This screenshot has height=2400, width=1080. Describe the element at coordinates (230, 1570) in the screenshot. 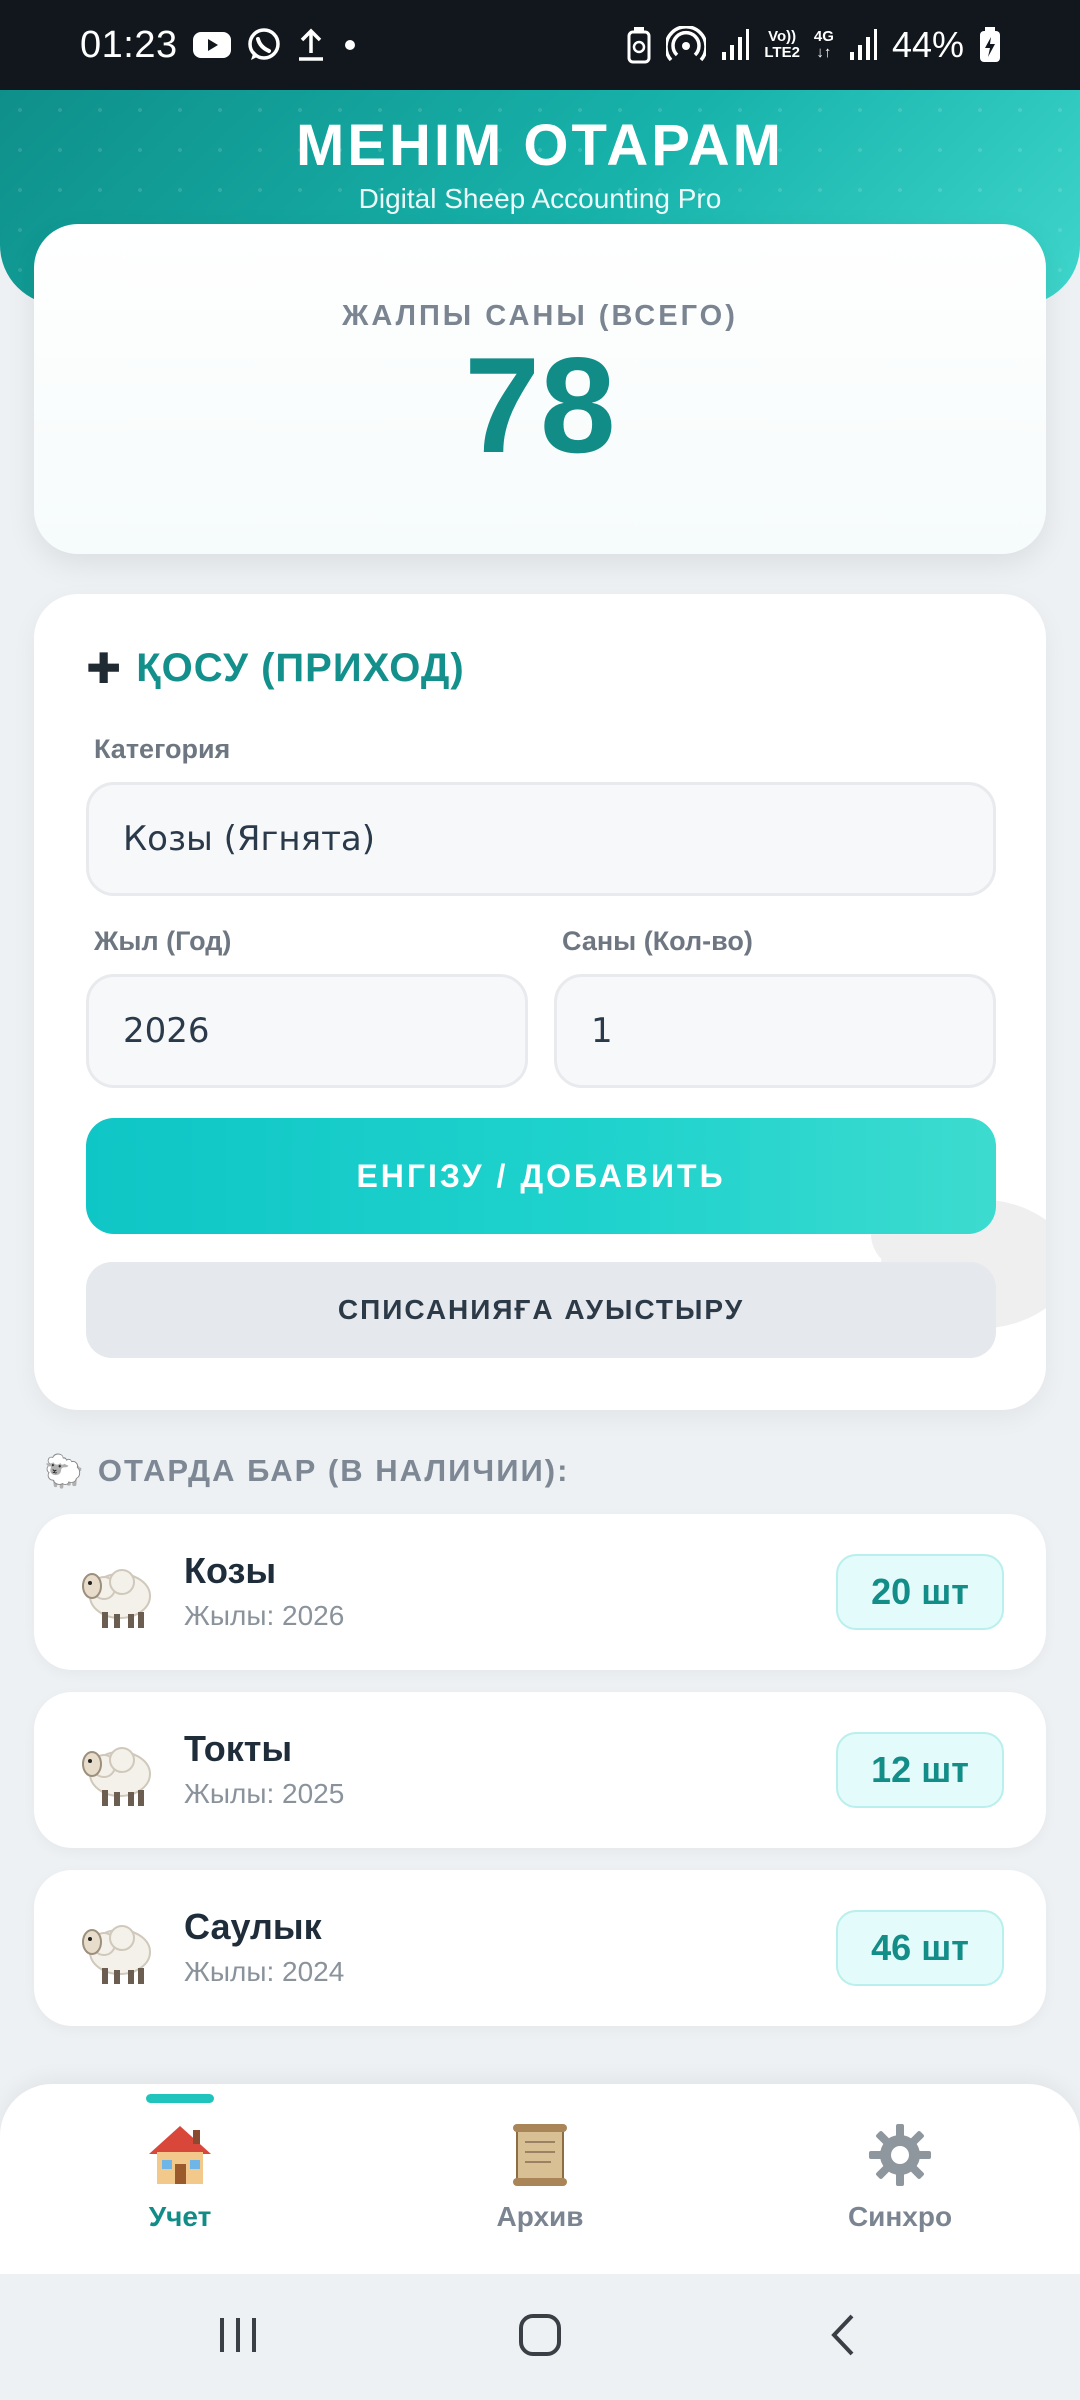

I see `flock-item-name: Козы` at that location.